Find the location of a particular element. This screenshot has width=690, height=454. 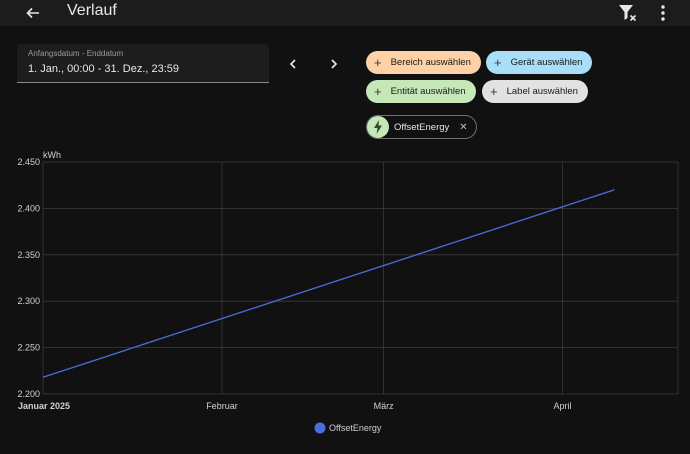

chevron-left-icon is located at coordinates (292, 64).